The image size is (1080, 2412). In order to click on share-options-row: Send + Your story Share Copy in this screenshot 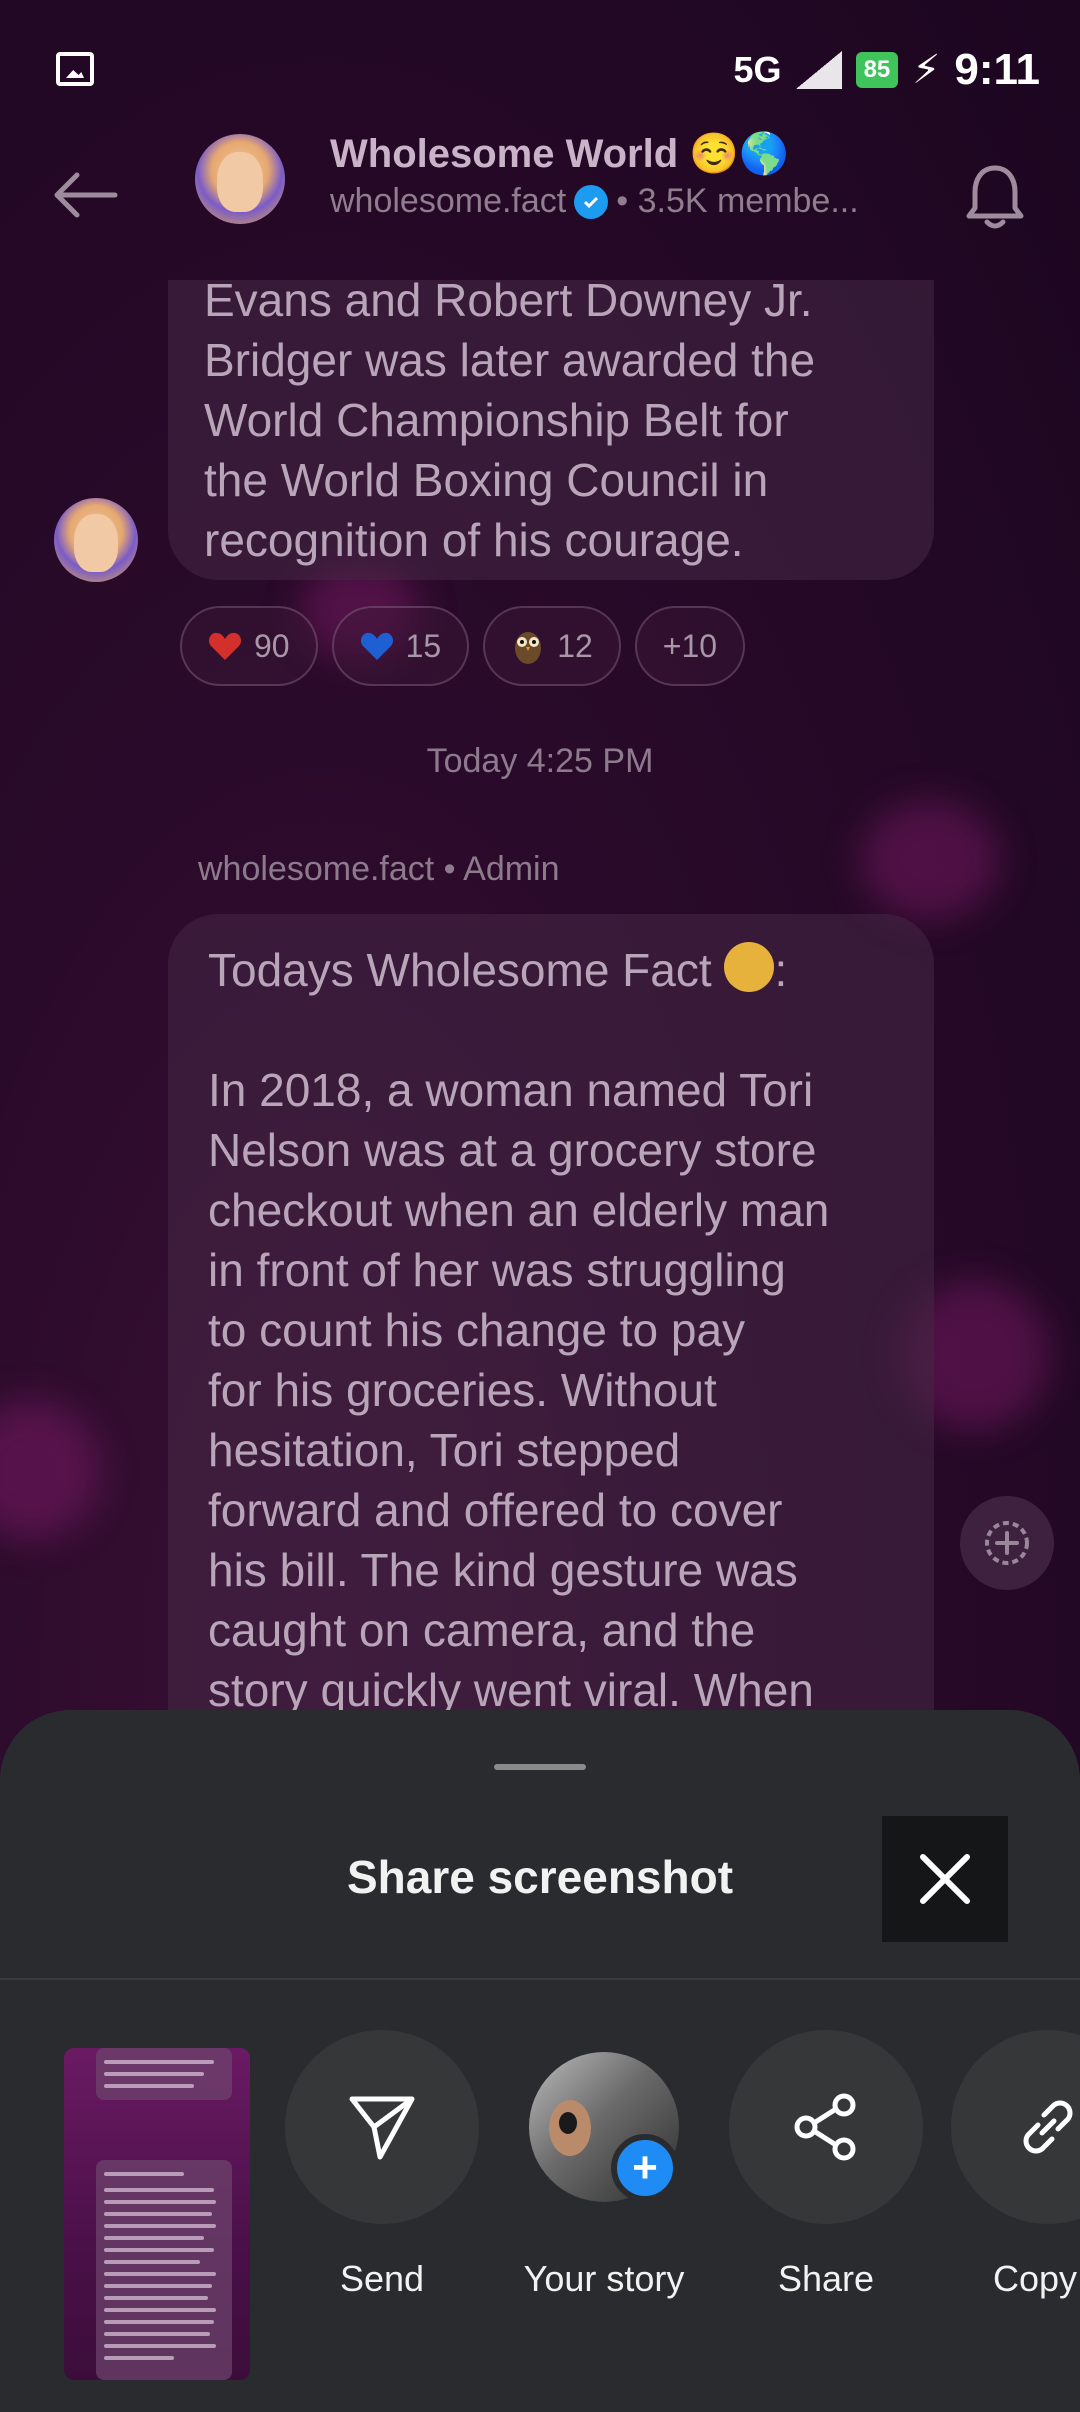, I will do `click(540, 2210)`.